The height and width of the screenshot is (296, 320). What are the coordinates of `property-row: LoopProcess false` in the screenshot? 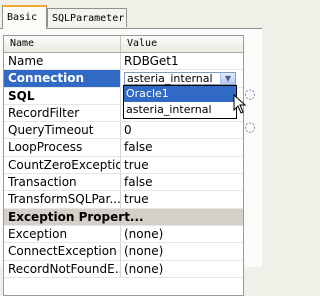 It's located at (123, 148).